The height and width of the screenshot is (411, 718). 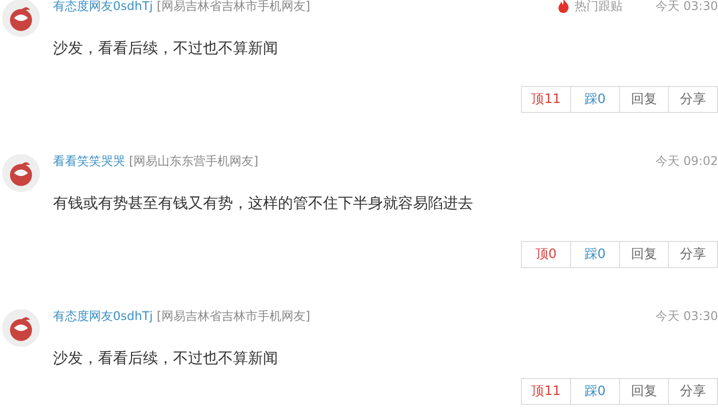 I want to click on user-location: [网易山东东营手机网友], so click(x=193, y=161).